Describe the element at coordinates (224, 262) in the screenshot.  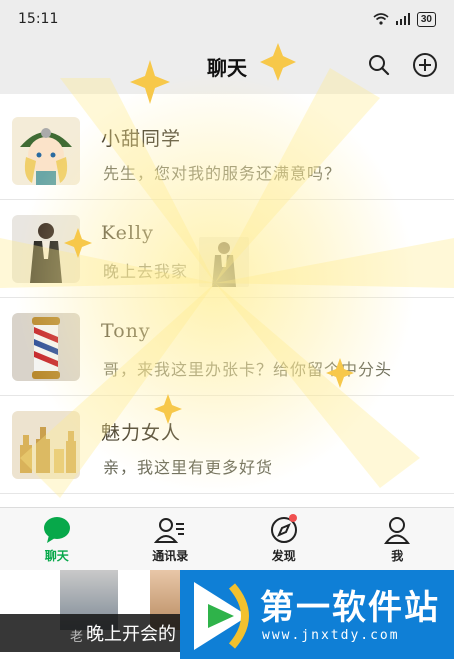
I see `shared-photo` at that location.